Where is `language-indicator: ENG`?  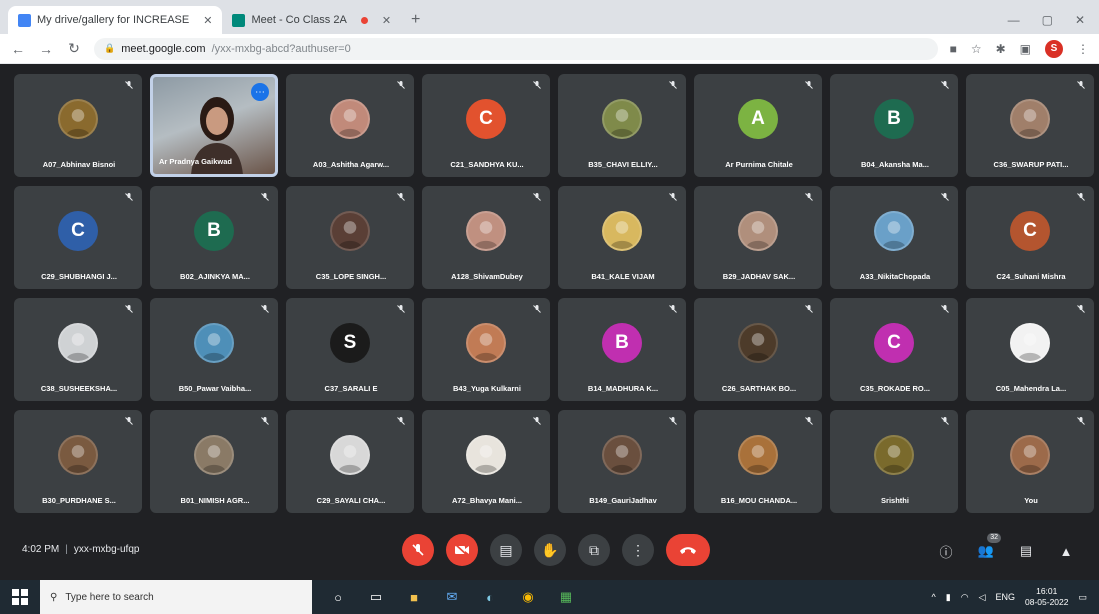
language-indicator: ENG is located at coordinates (1005, 597).